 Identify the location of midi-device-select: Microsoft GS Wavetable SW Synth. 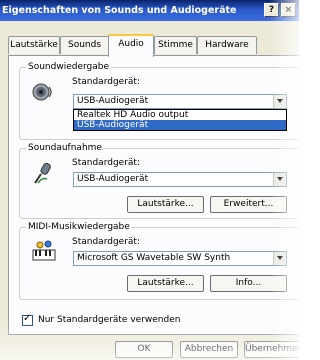
(180, 258).